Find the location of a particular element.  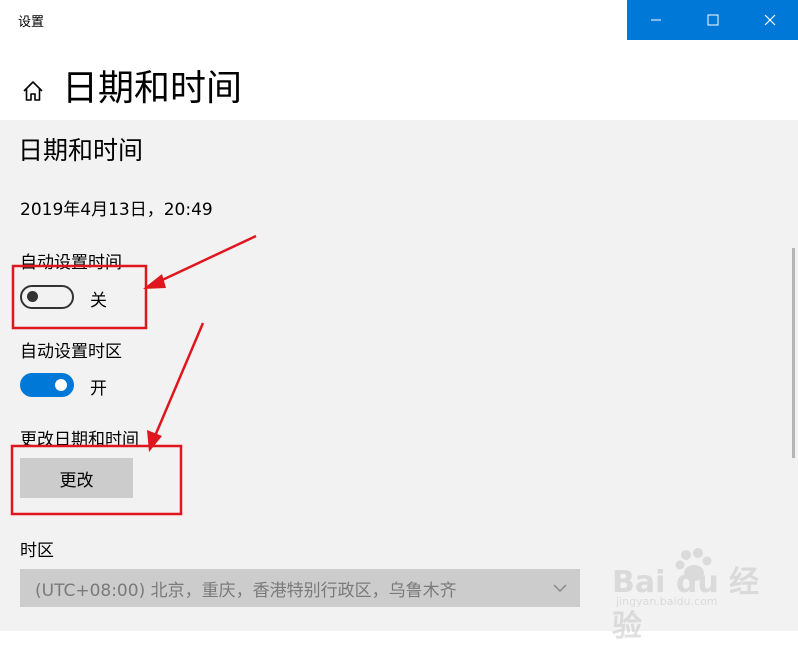

page-header: 日期和时间 is located at coordinates (399, 80).